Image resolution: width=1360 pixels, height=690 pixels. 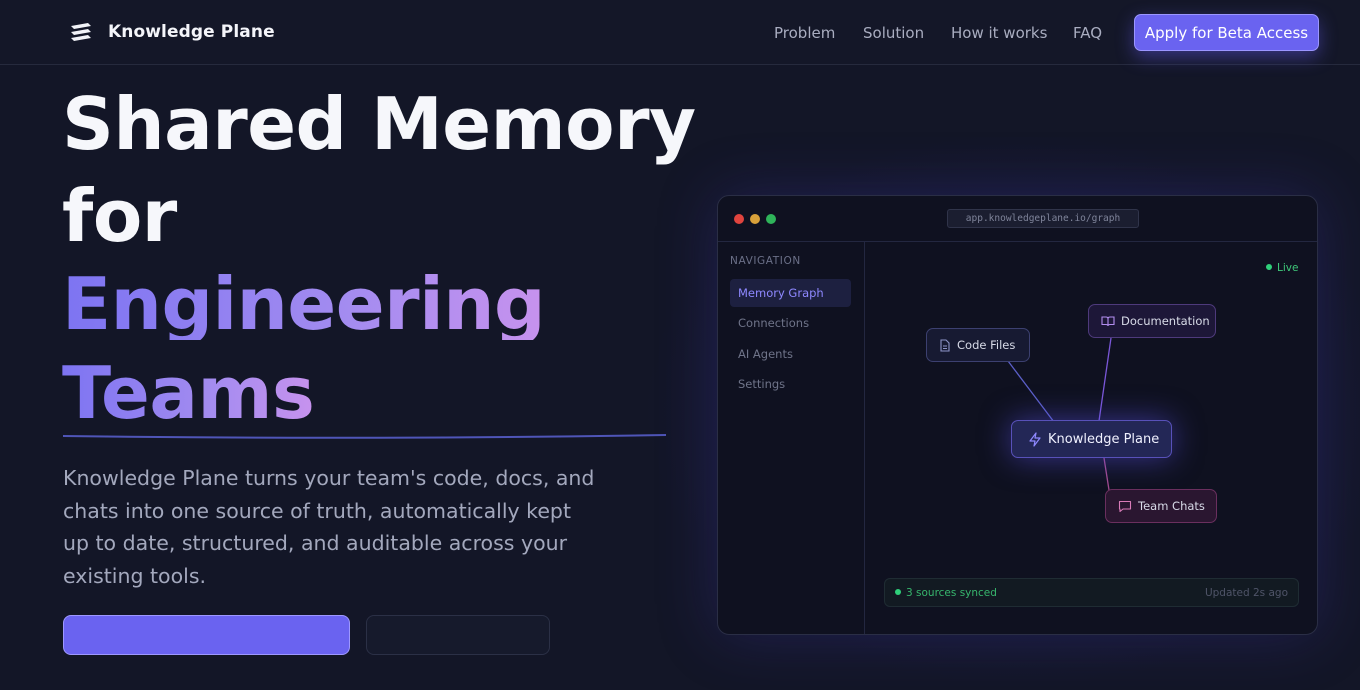 What do you see at coordinates (191, 32) in the screenshot?
I see `brand-name: Knowledge Plane` at bounding box center [191, 32].